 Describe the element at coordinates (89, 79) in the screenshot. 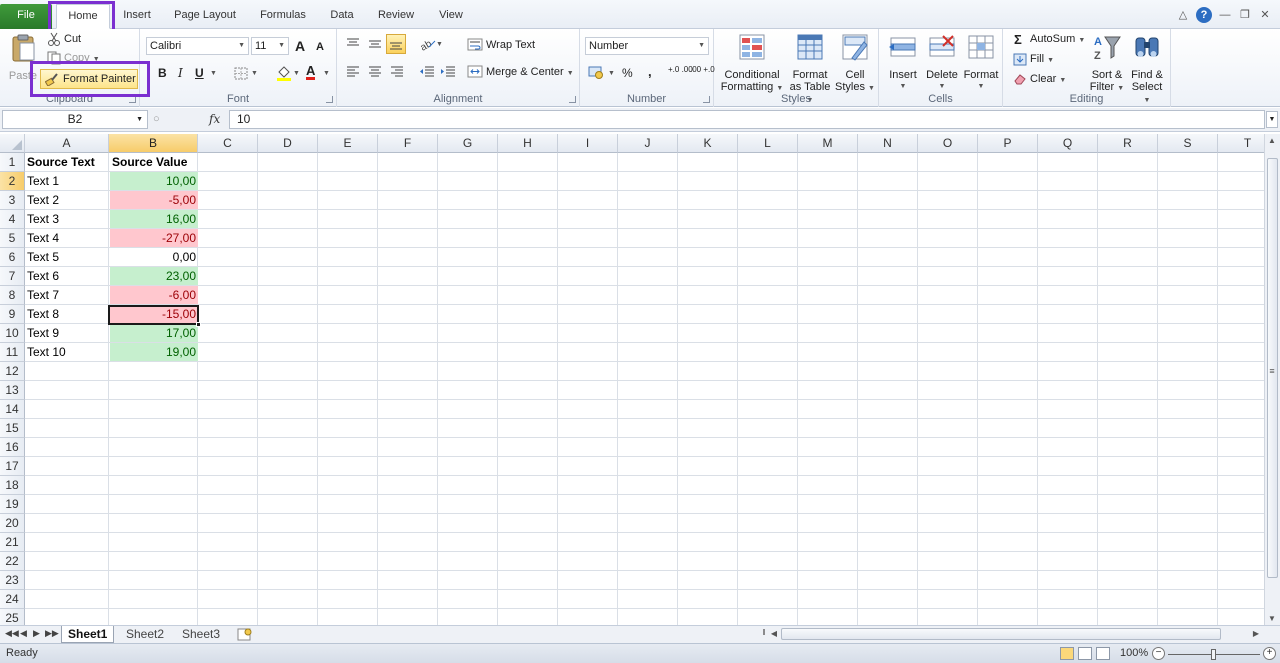

I see `format-painter-button: Format Painter` at that location.